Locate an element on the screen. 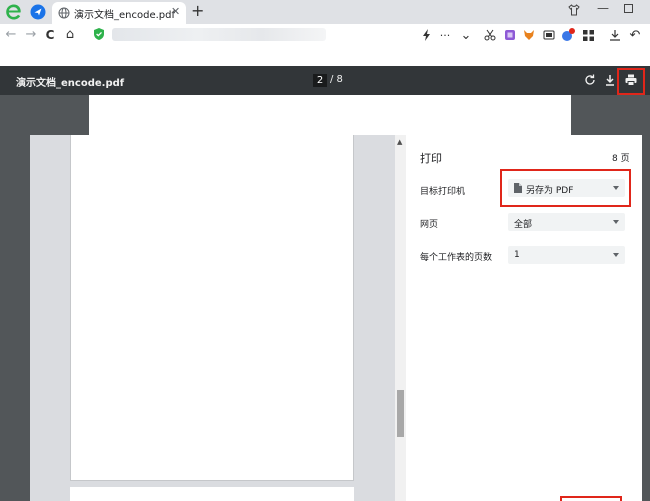 Image resolution: width=650 pixels, height=501 pixels. navigation-bar: ← → C ⌂ ··· ⌄ ↶ is located at coordinates (325, 35).